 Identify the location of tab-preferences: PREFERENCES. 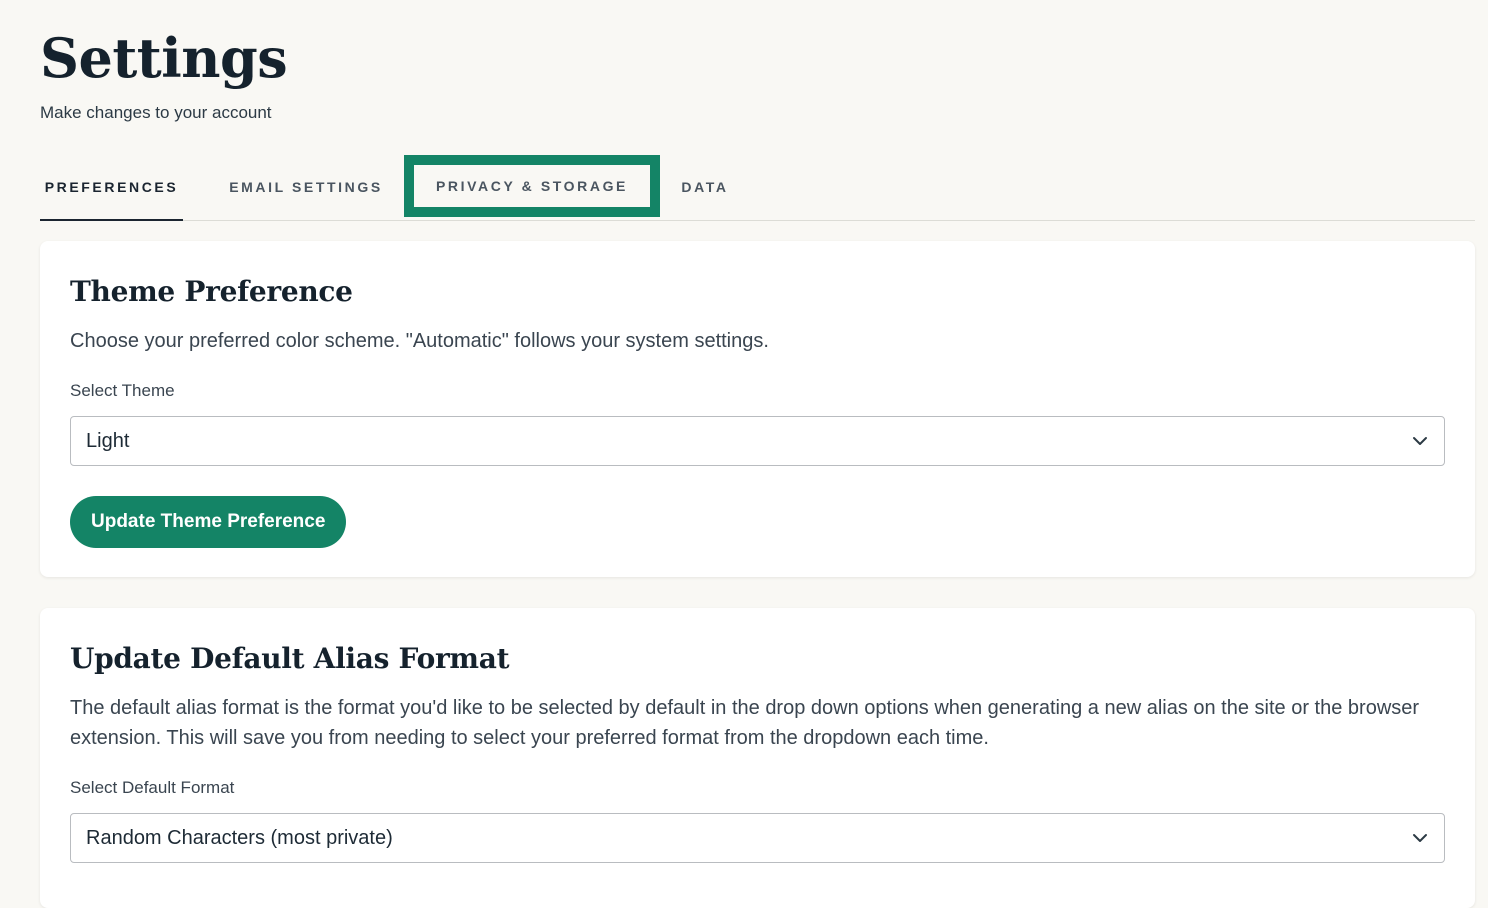
(111, 188).